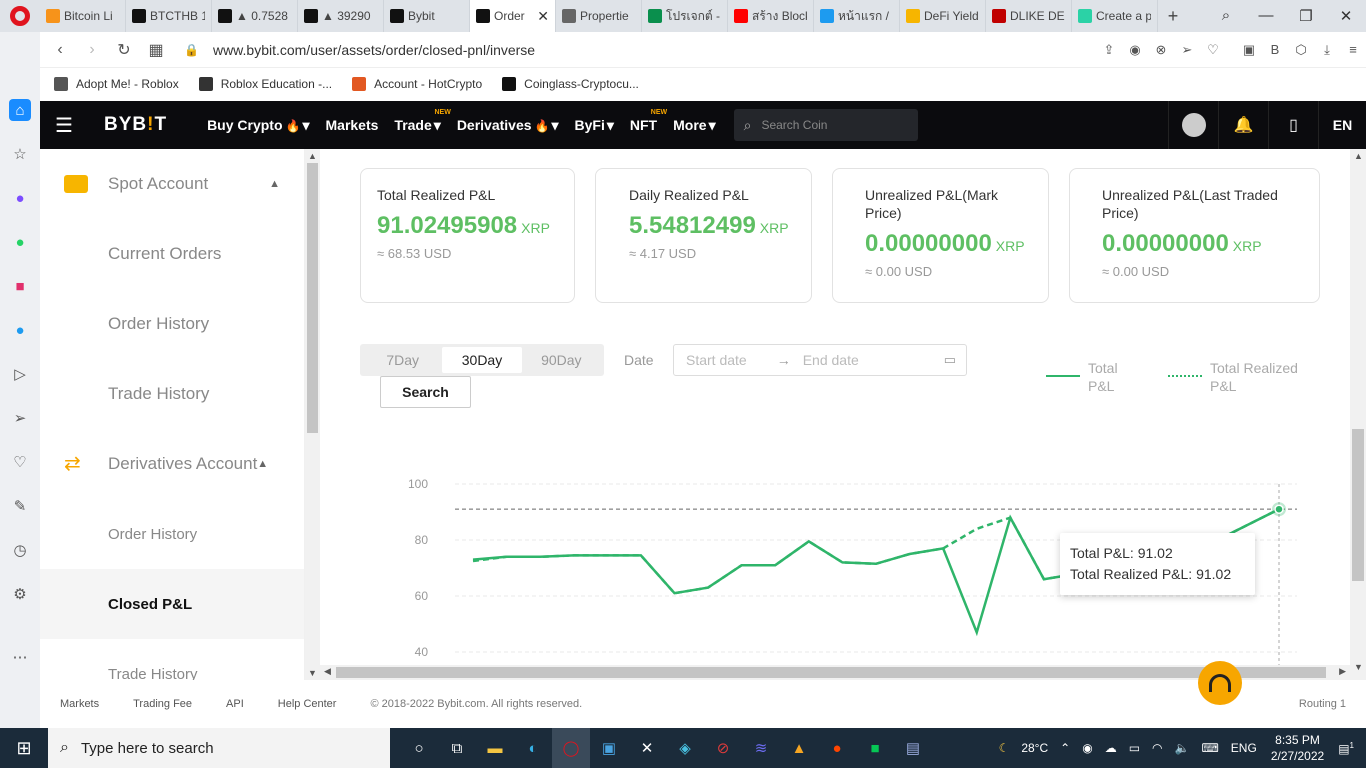 The height and width of the screenshot is (768, 1366). What do you see at coordinates (1161, 50) in the screenshot?
I see `adblock-icon: ⊗` at bounding box center [1161, 50].